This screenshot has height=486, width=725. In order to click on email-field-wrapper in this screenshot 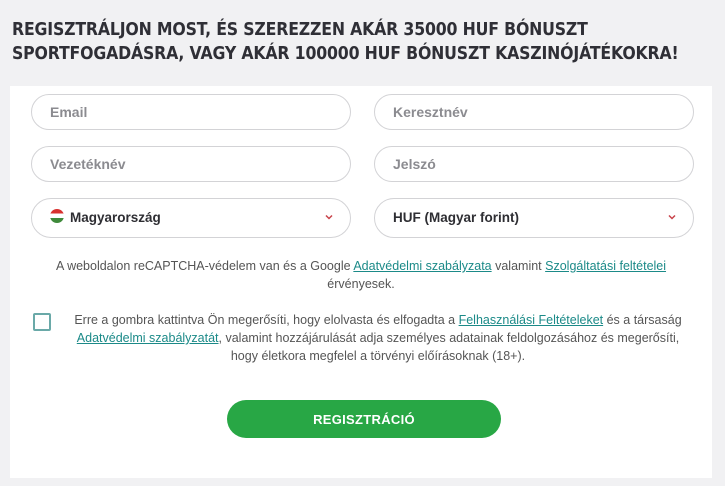, I will do `click(191, 112)`.